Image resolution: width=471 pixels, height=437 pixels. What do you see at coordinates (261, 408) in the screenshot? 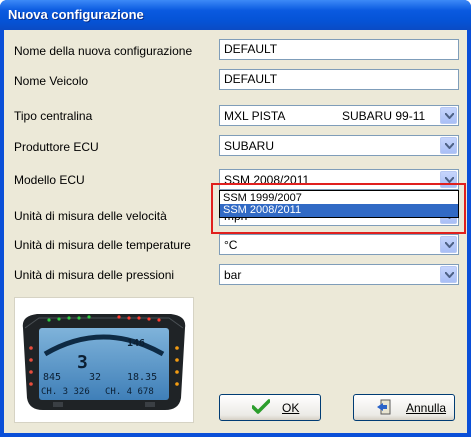
I see `checkmark-icon` at bounding box center [261, 408].